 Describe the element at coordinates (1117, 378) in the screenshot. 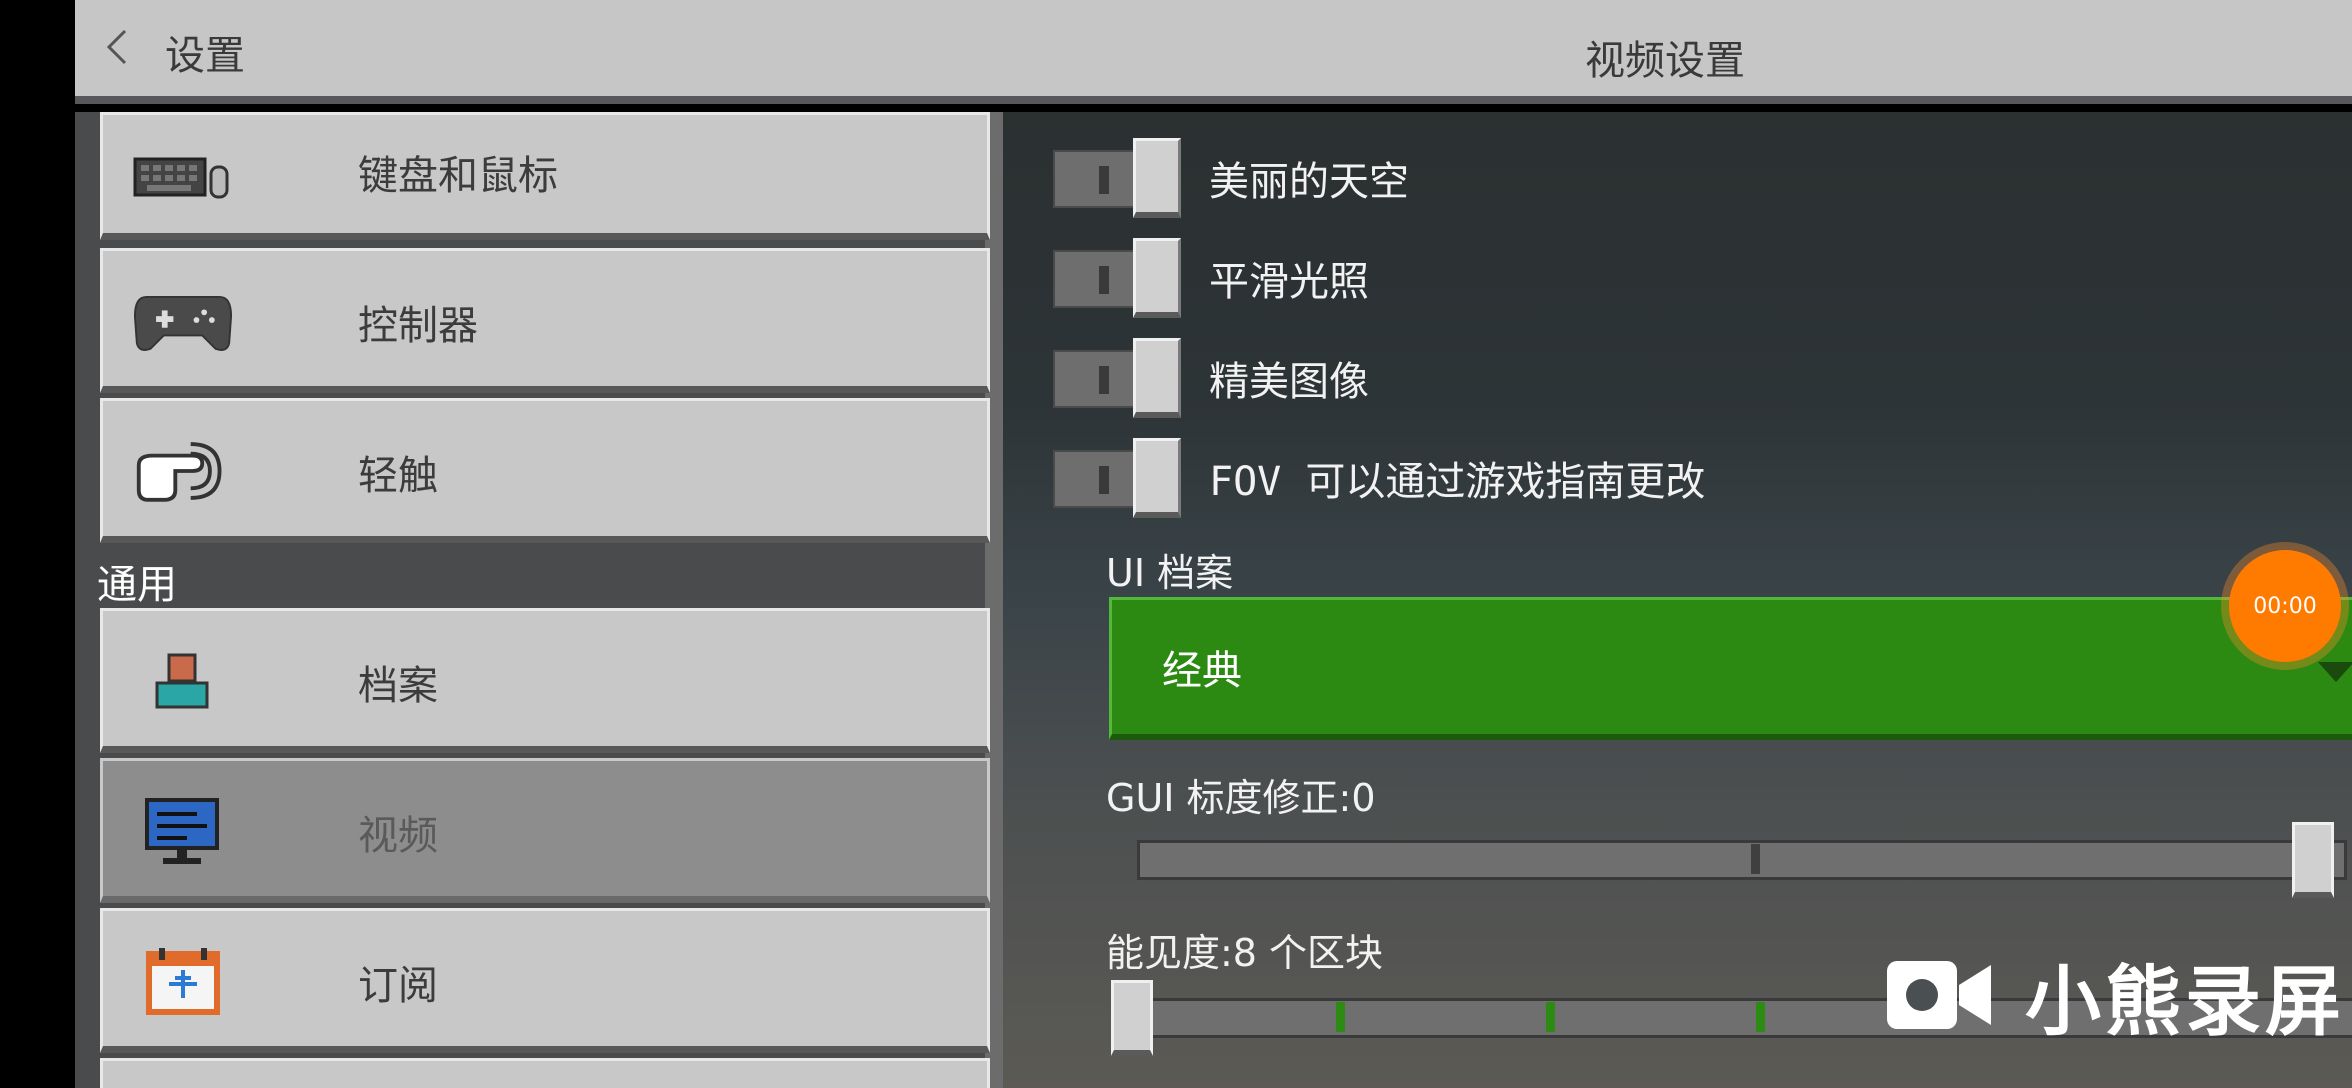

I see `fancy-graphics-toggle` at that location.